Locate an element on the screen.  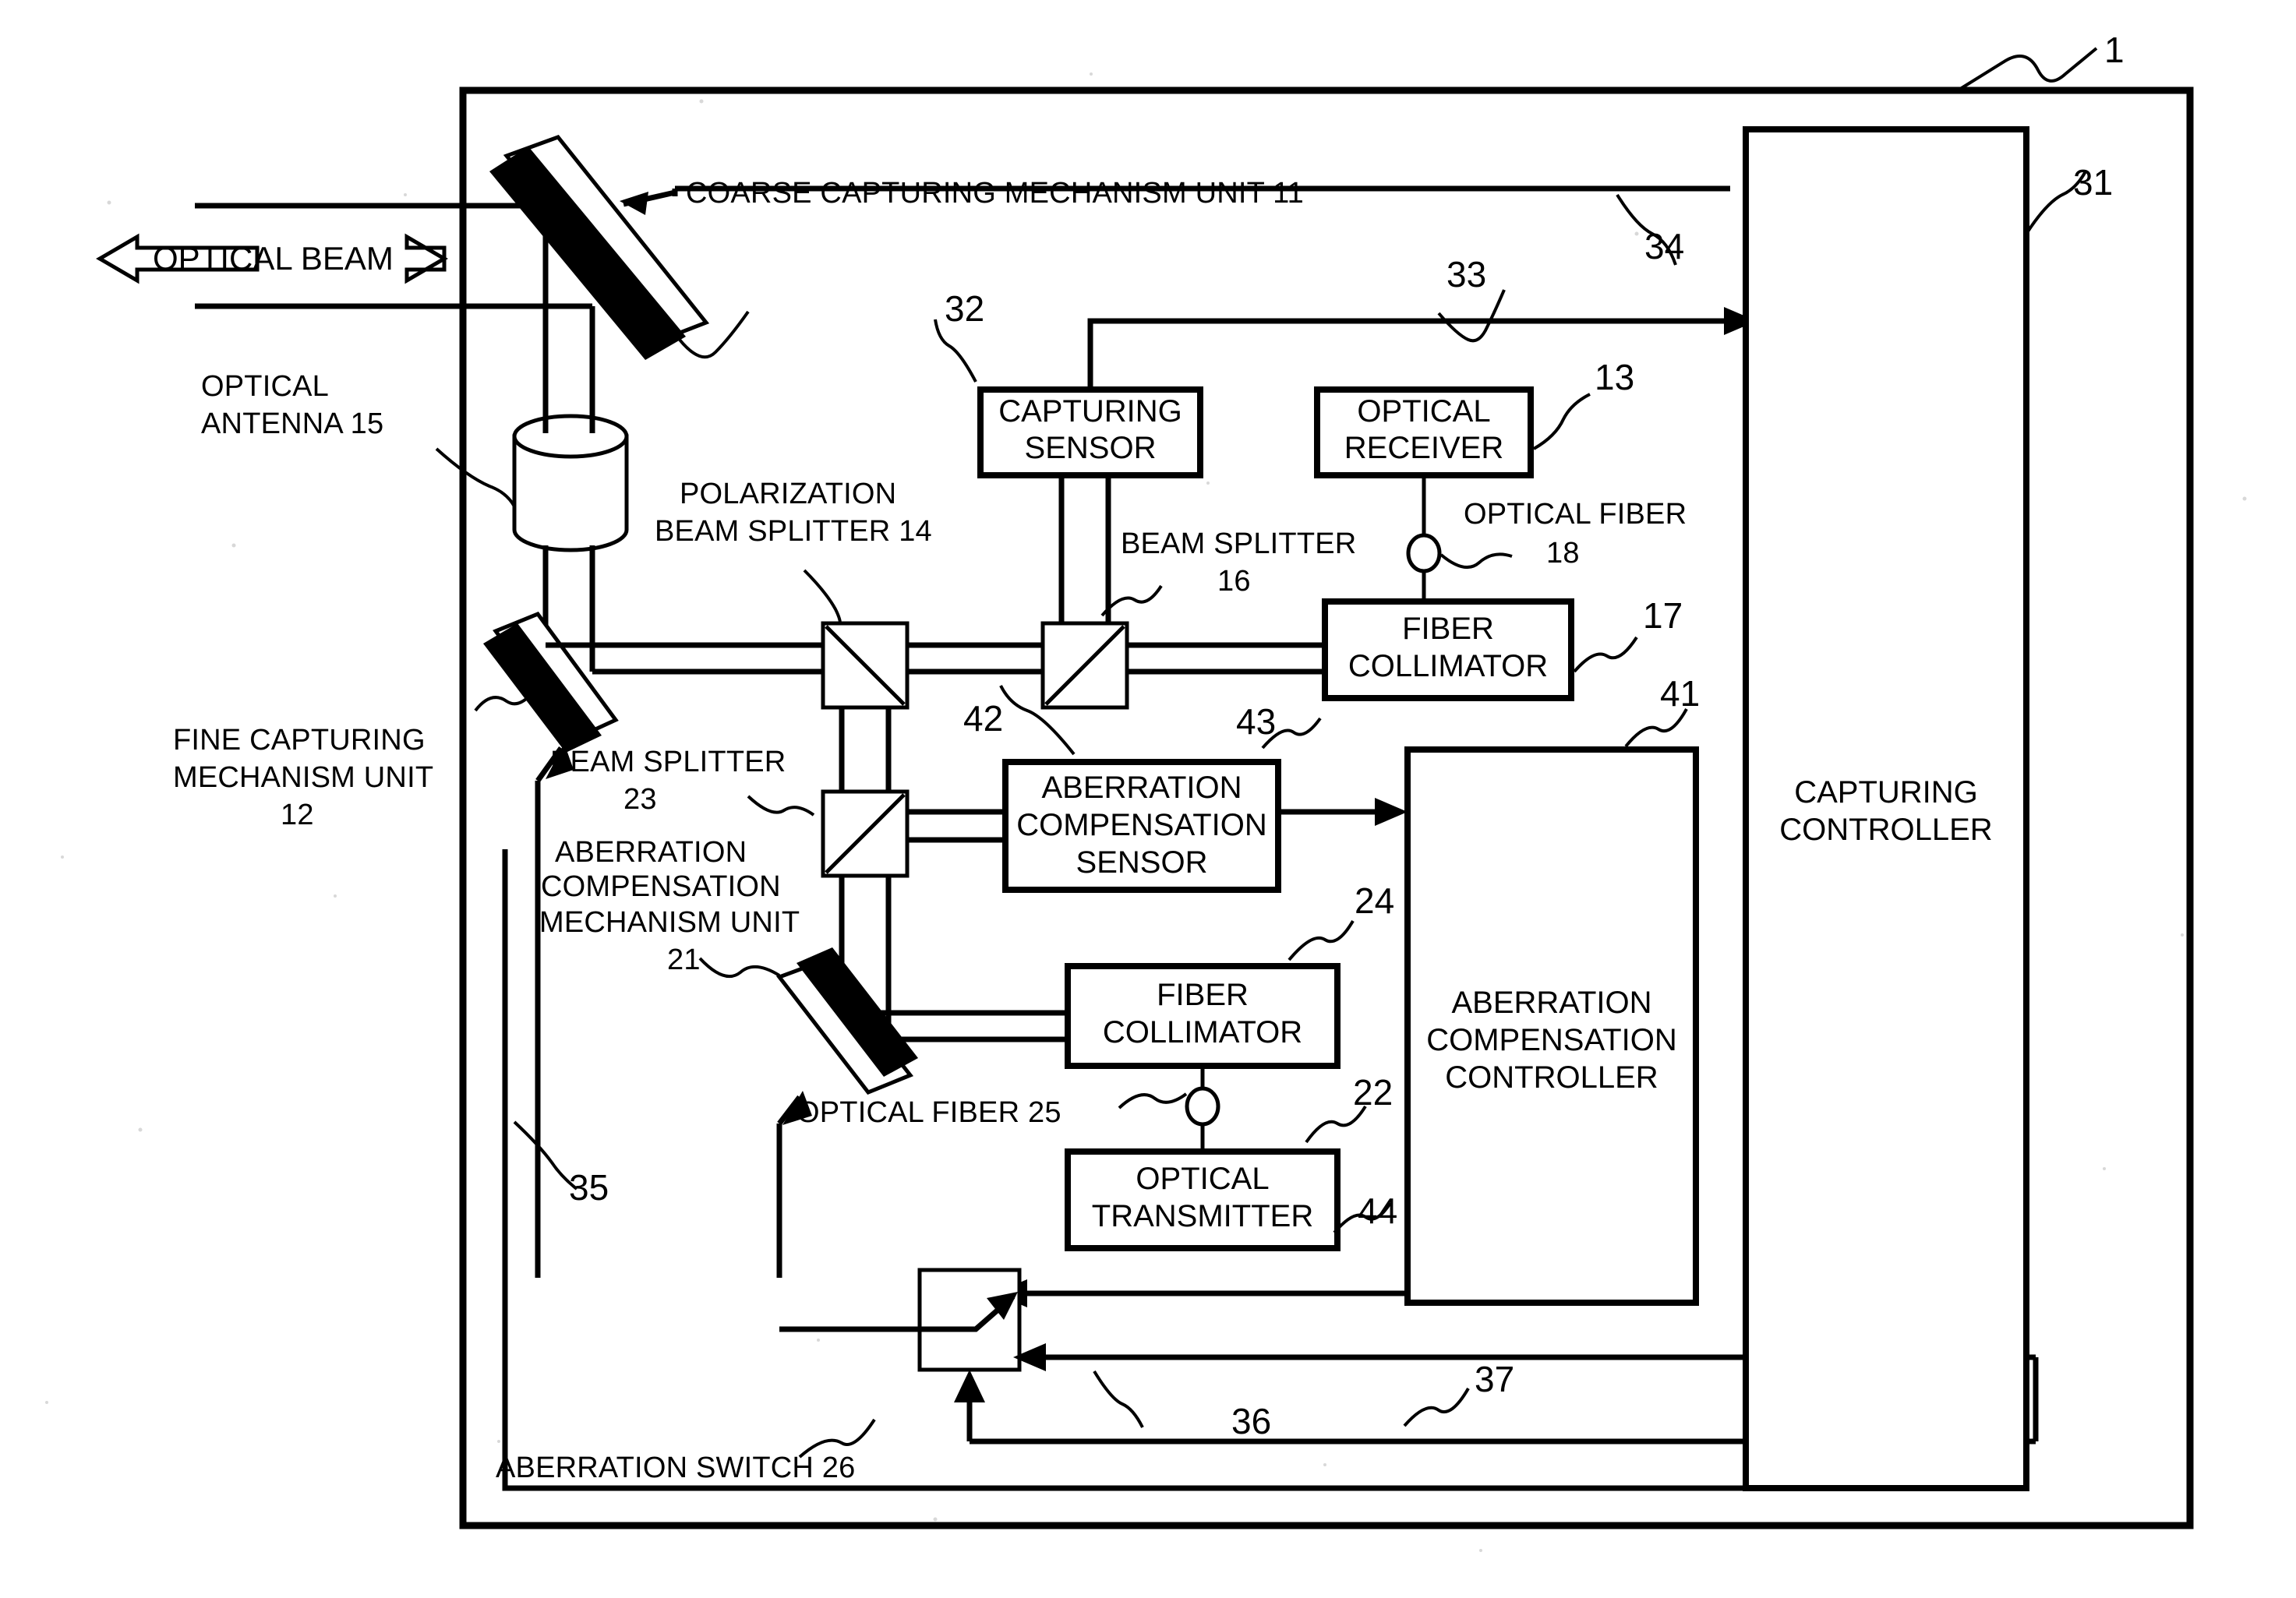
optical-fiber-25-node is located at coordinates (1203, 1106).